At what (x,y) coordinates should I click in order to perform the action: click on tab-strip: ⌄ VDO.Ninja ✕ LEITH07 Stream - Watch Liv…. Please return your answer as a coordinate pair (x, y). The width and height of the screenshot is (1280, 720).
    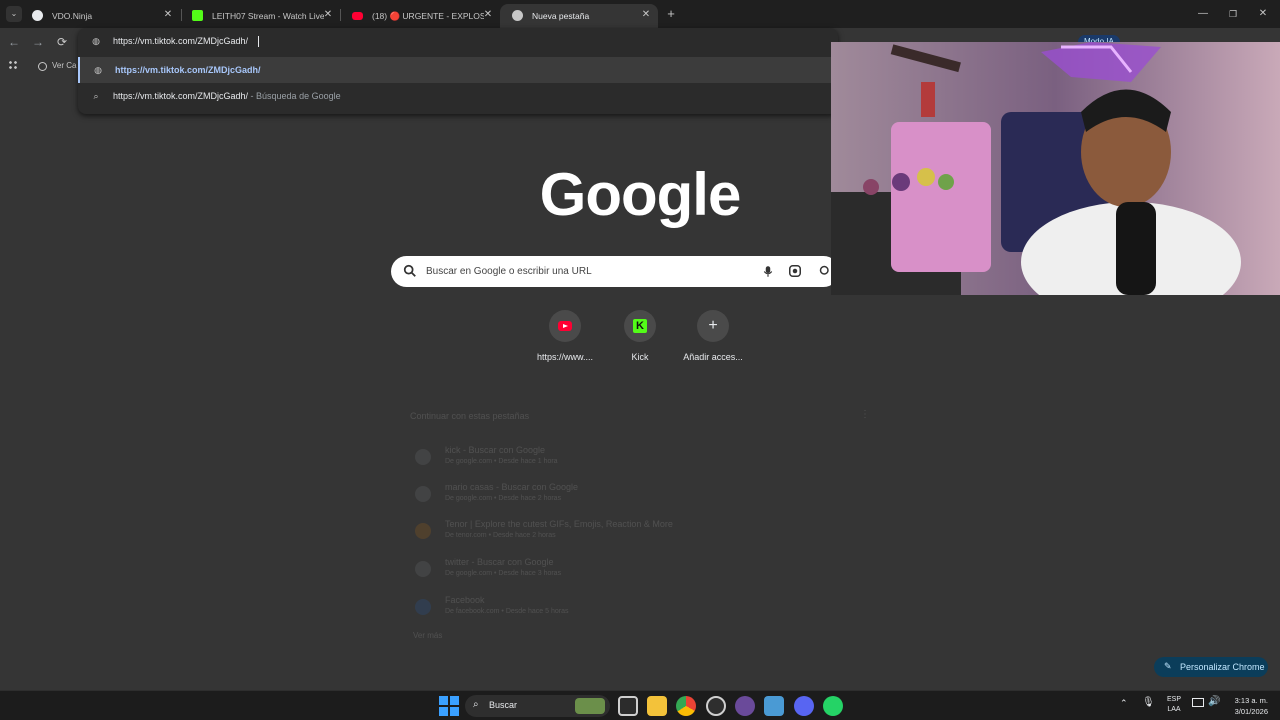
    Looking at the image, I should click on (640, 14).